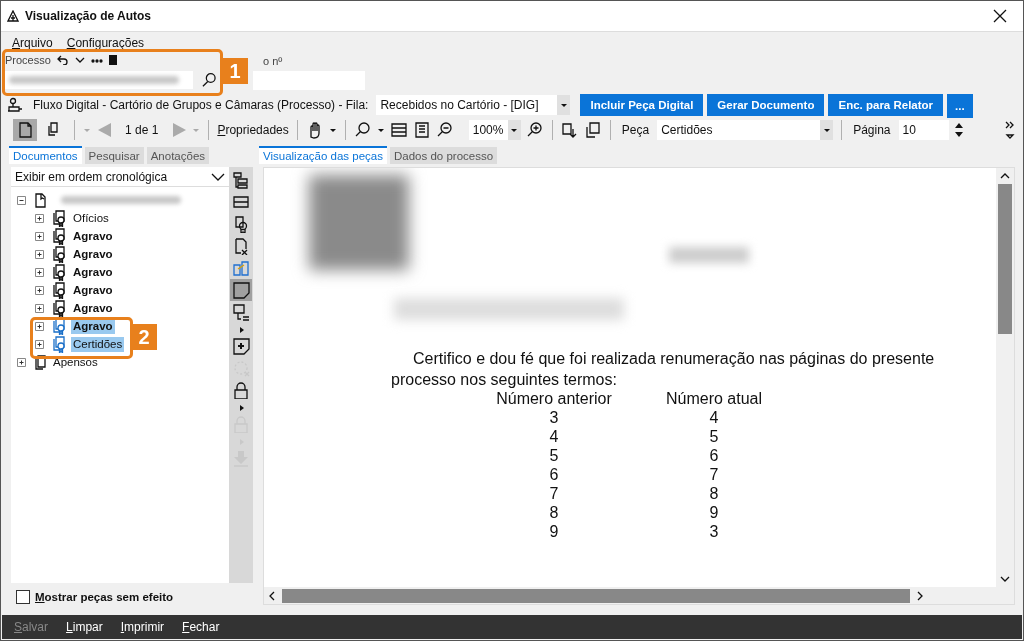 Image resolution: width=1024 pixels, height=641 pixels. I want to click on document-remove-icon, so click(241, 246).